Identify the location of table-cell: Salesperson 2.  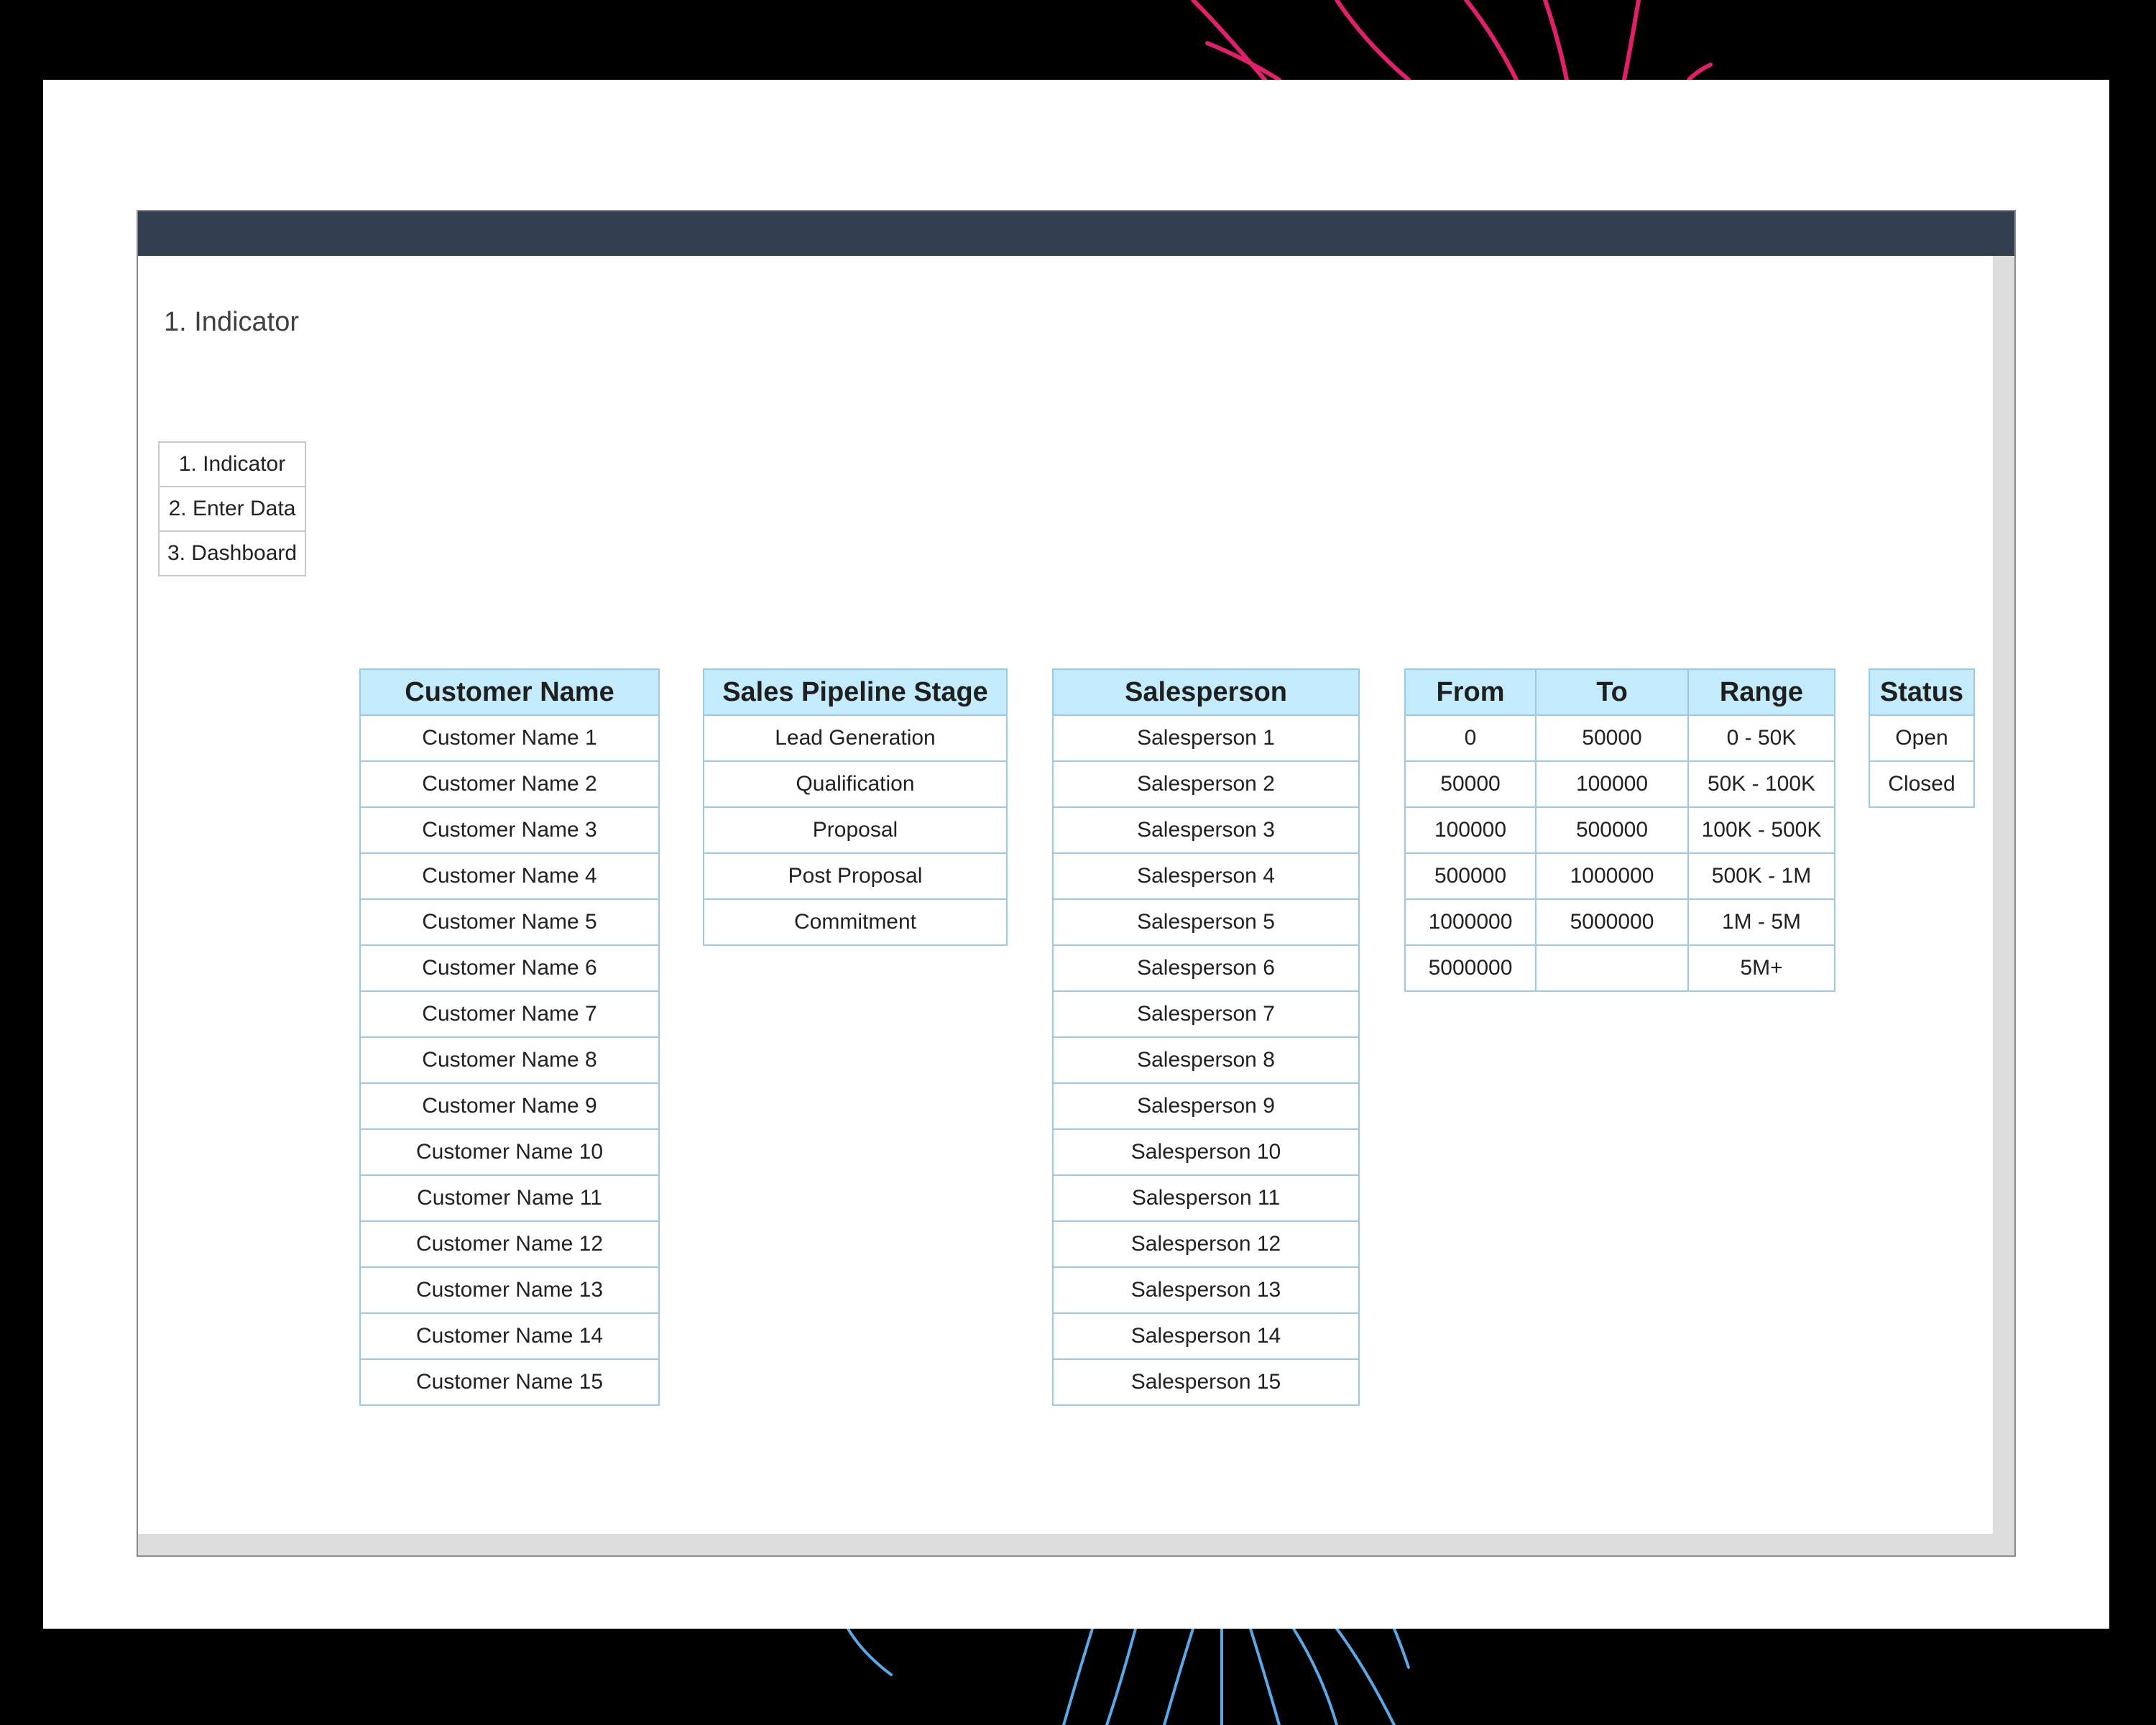
(1206, 784).